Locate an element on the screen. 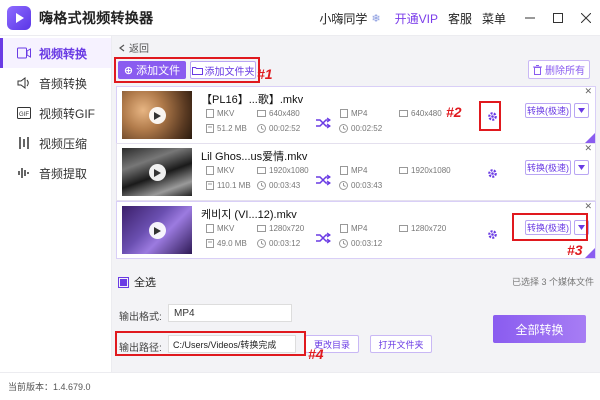 The width and height of the screenshot is (600, 400). annotation-label-1: #1 is located at coordinates (265, 74).